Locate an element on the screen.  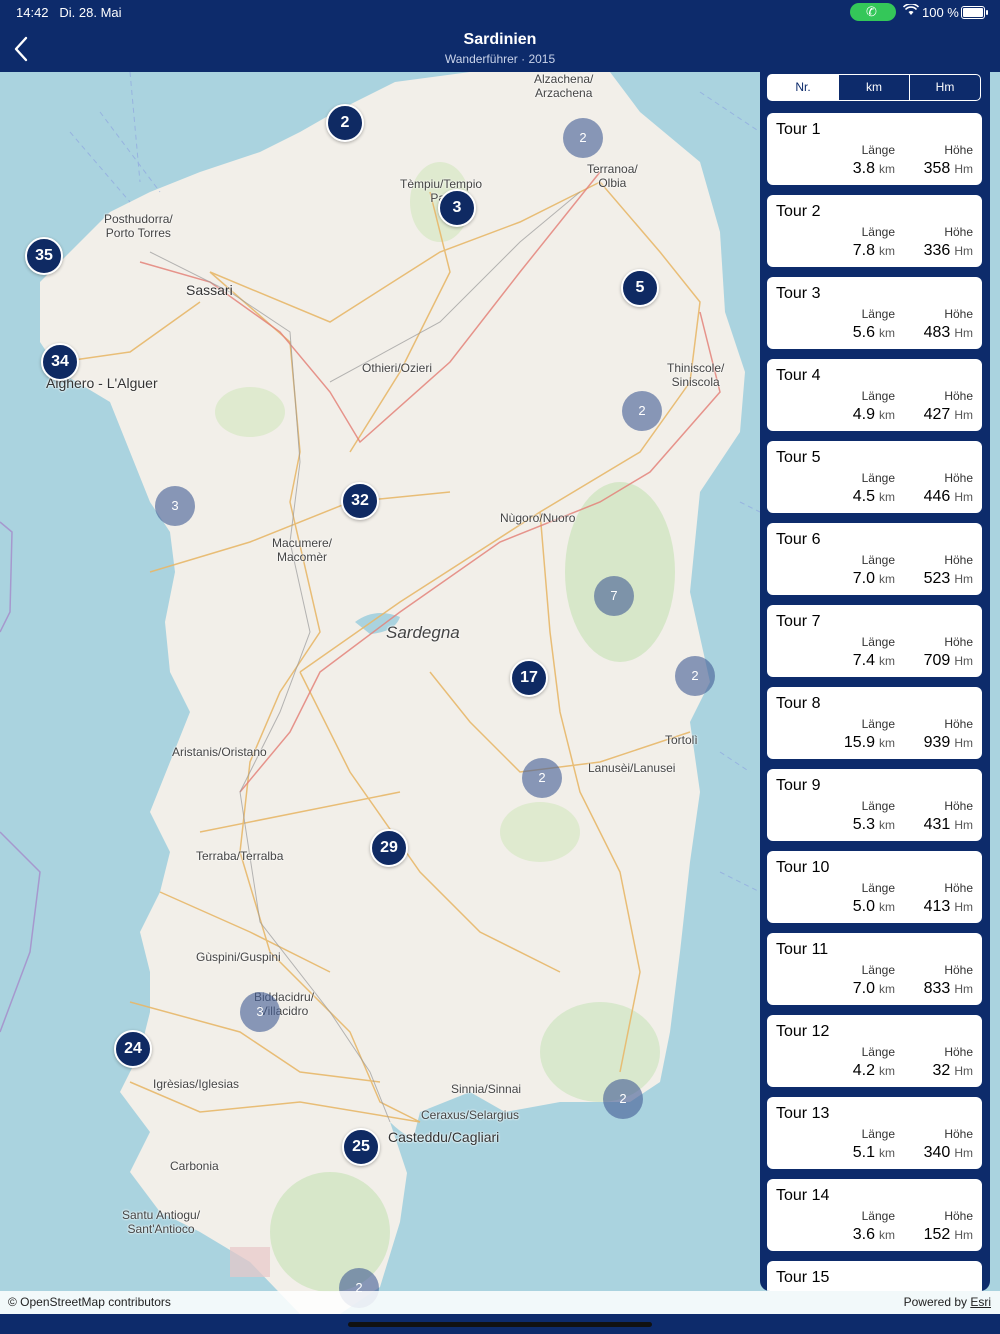
place-label: Terraba/Terralba is located at coordinates (240, 856).